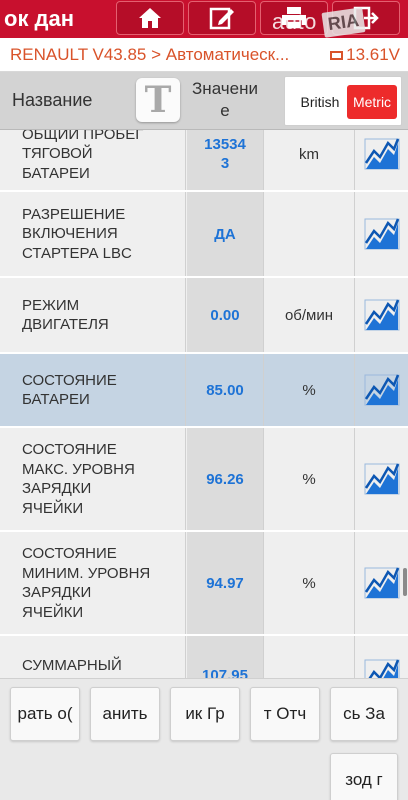  I want to click on row-unit: km, so click(309, 160).